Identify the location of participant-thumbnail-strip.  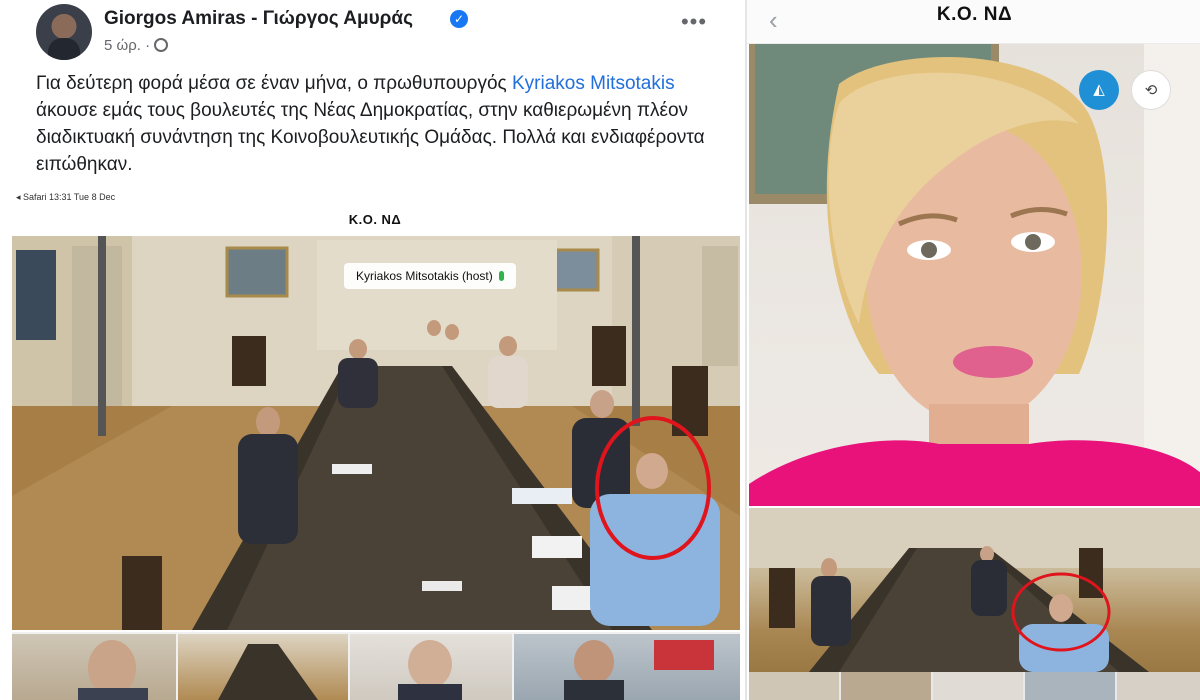
(376, 666).